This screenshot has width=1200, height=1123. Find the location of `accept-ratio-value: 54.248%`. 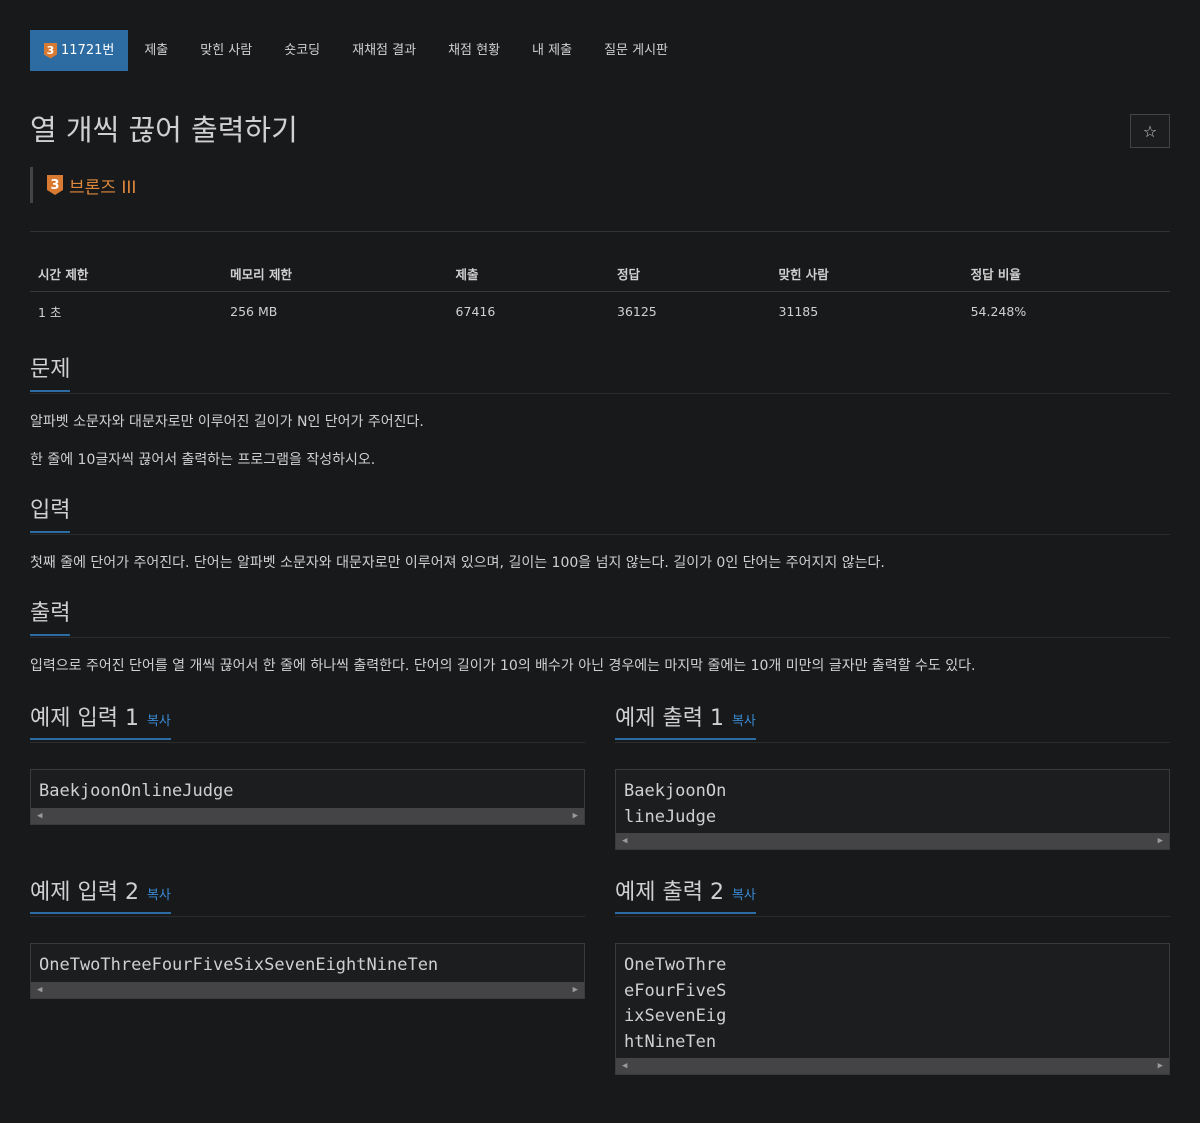

accept-ratio-value: 54.248% is located at coordinates (998, 311).